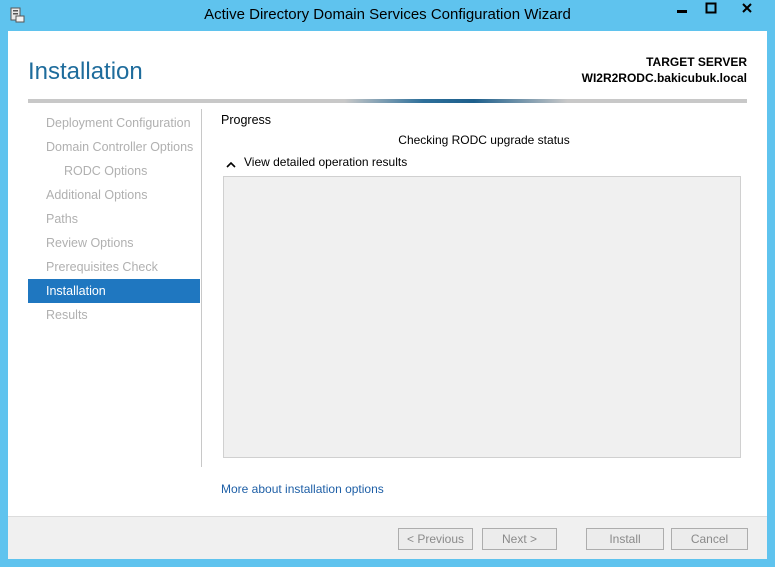 Image resolution: width=775 pixels, height=567 pixels. Describe the element at coordinates (231, 163) in the screenshot. I see `chevron-up-icon` at that location.